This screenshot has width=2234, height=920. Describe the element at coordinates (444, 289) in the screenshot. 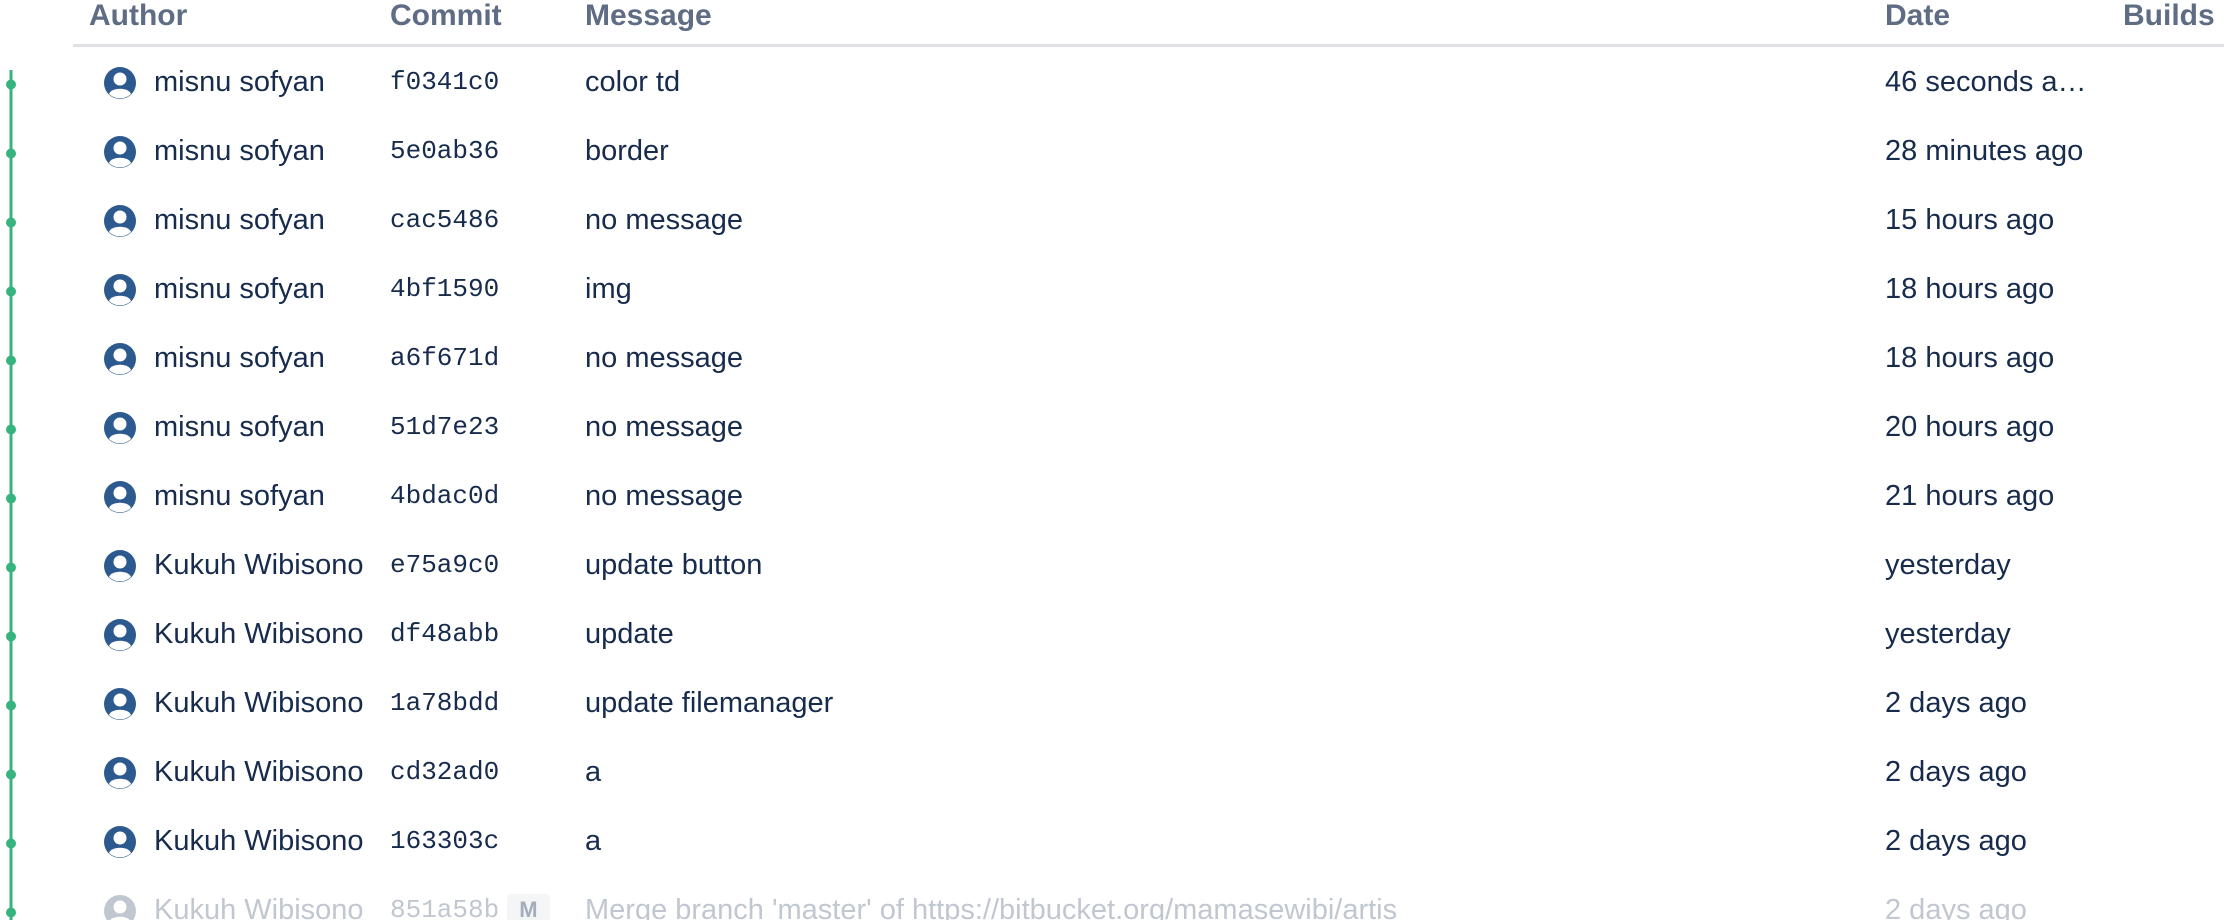

I see `commit-hash-link: 4bf1590` at that location.